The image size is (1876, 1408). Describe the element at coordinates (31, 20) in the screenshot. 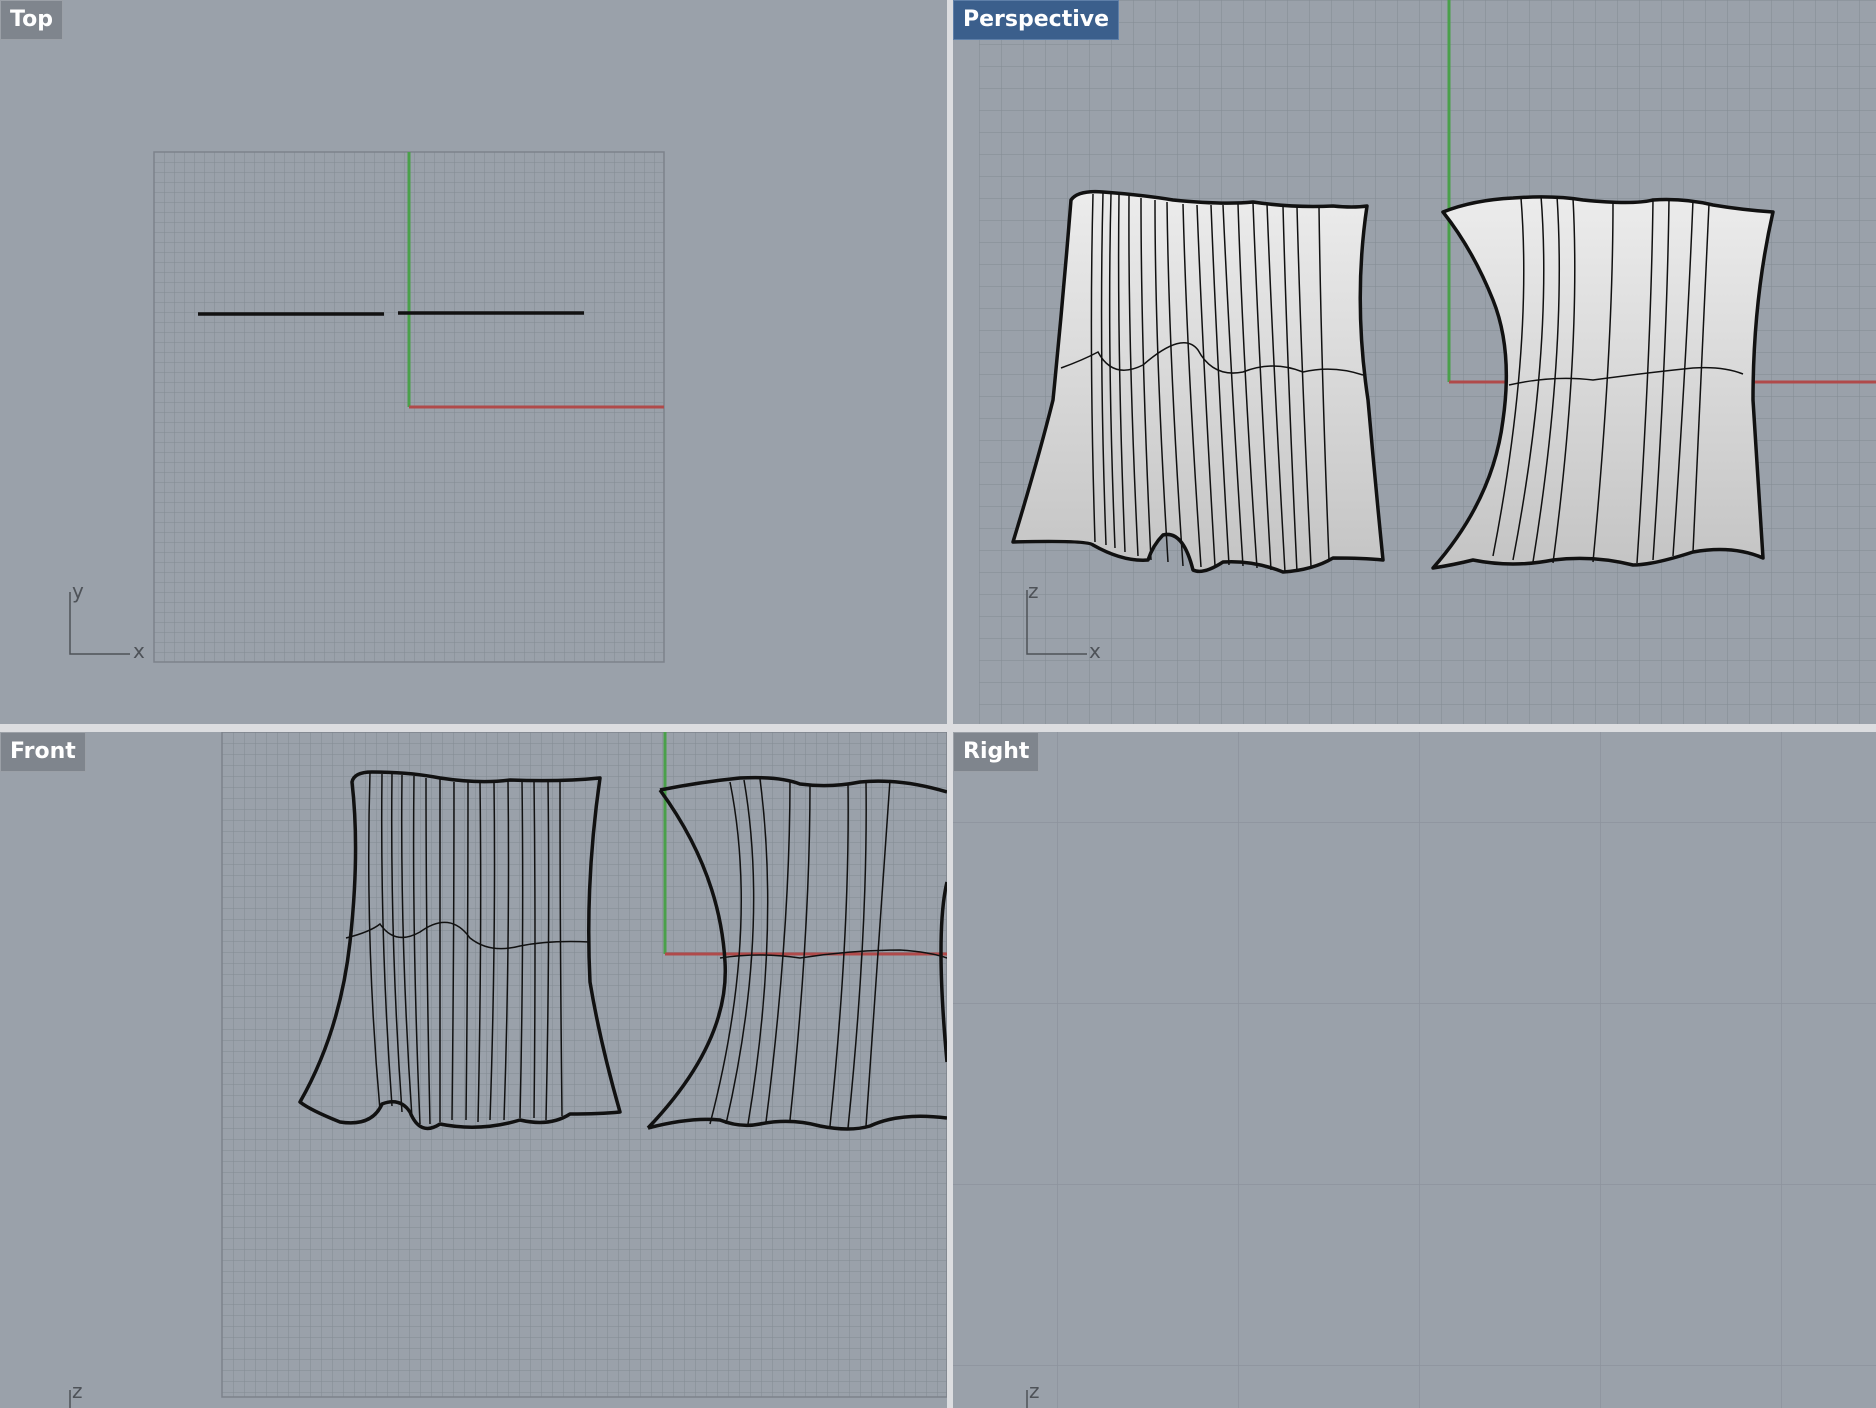

I see `viewport-title-top: Top` at that location.